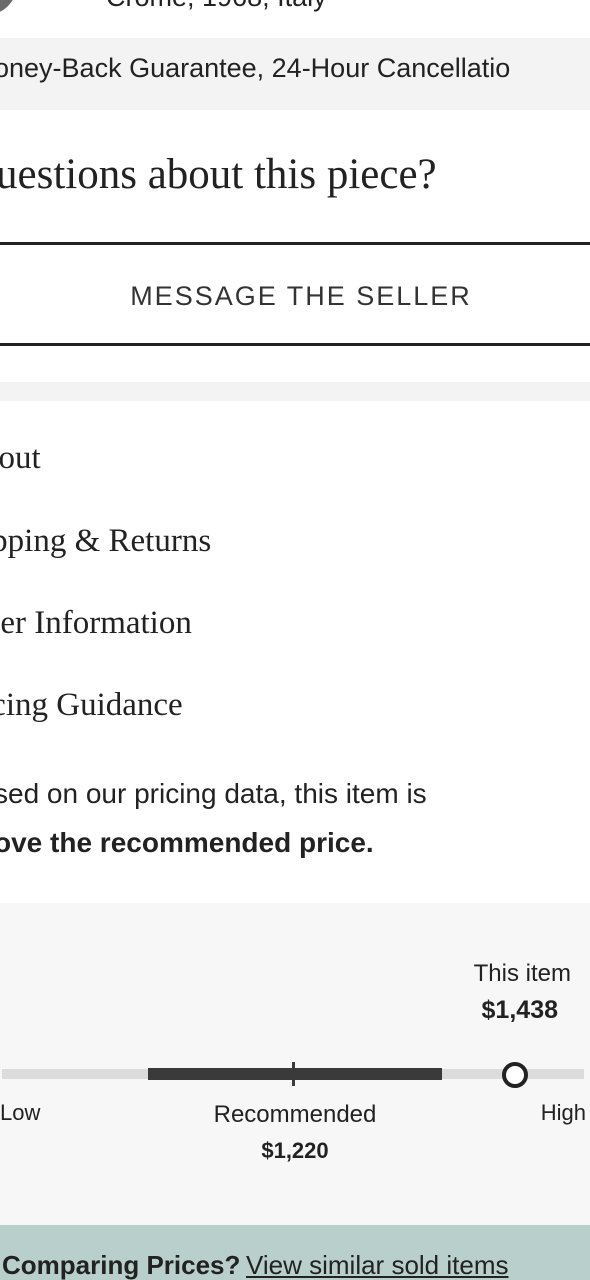 This screenshot has width=590, height=1280. I want to click on accordion-item-pricing-guidance: icing Guidance, so click(91, 705).